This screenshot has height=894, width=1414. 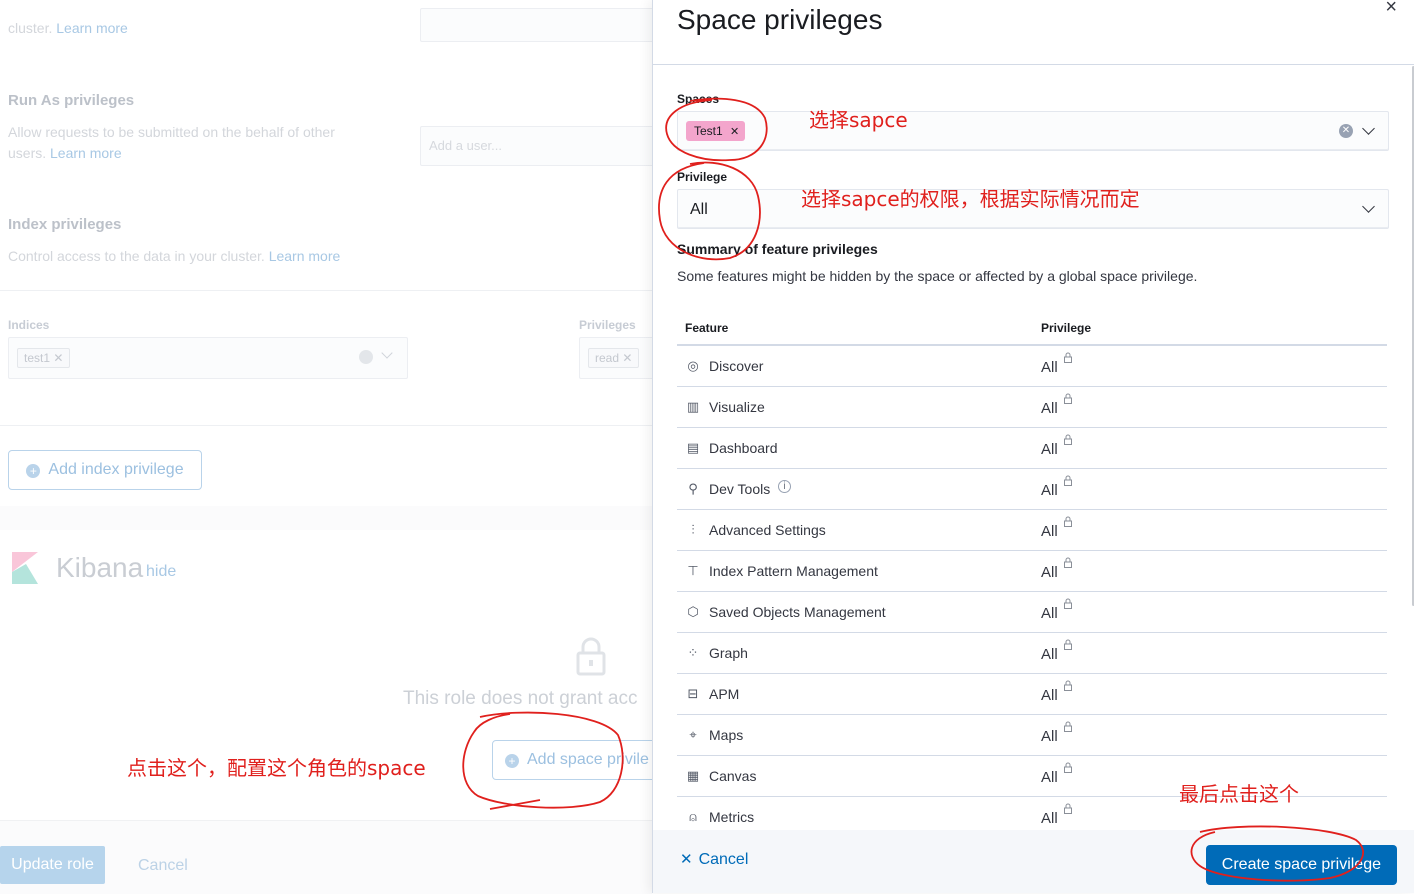 What do you see at coordinates (1032, 653) in the screenshot?
I see `table-row: ⁘ Graph All` at bounding box center [1032, 653].